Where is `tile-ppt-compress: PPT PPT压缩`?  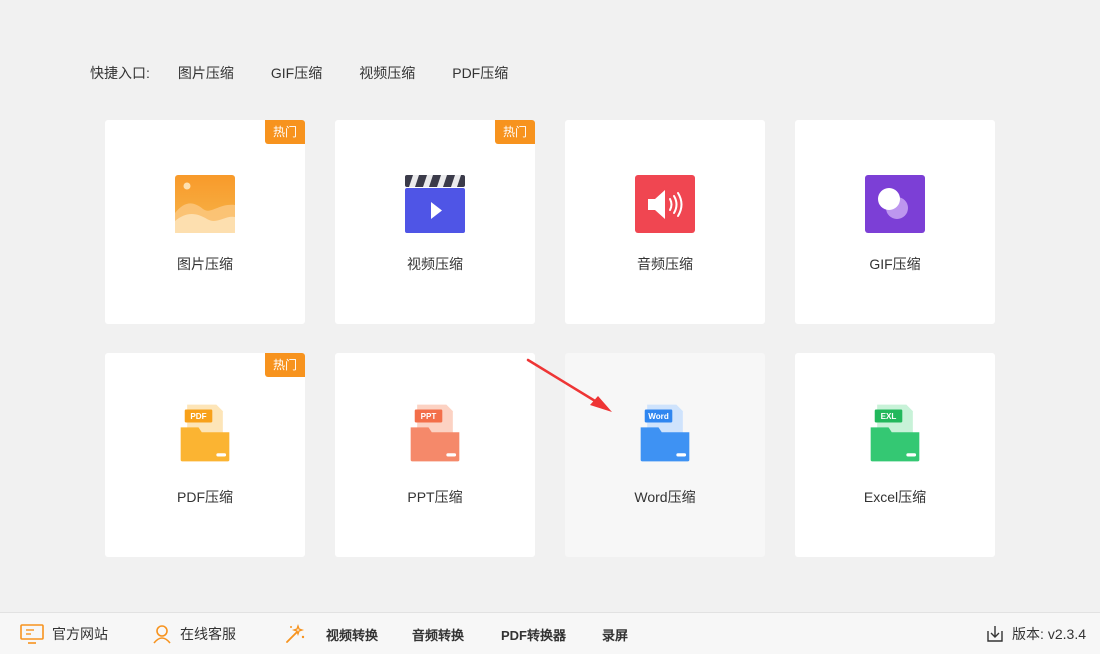 tile-ppt-compress: PPT PPT压缩 is located at coordinates (435, 455).